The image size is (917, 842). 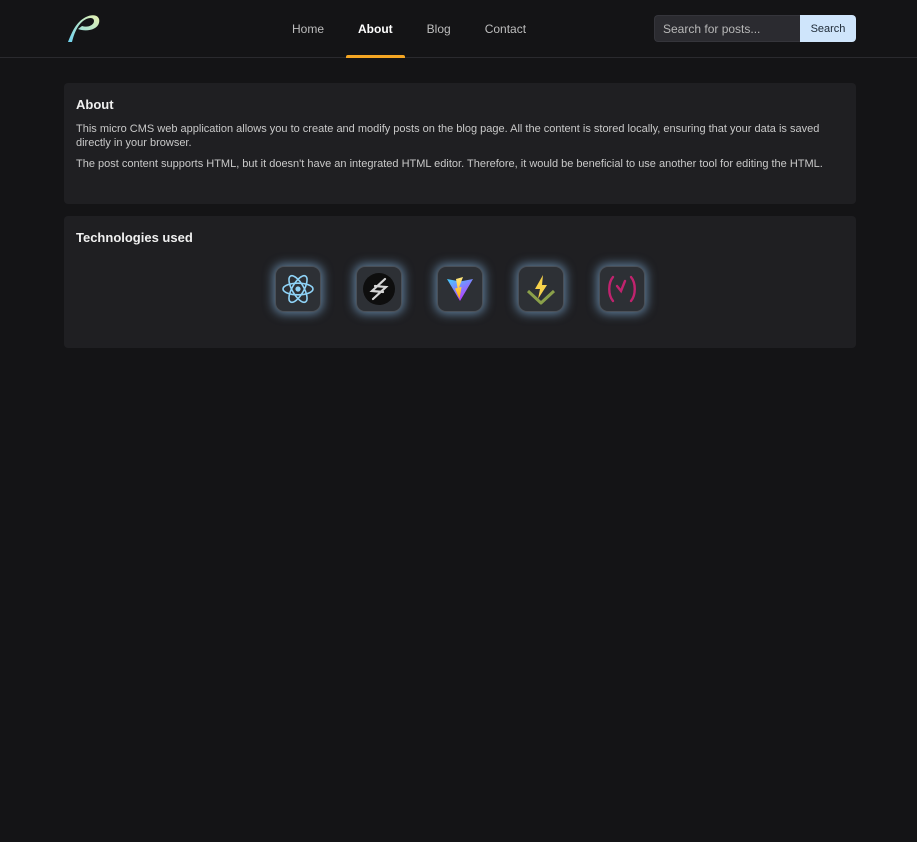 What do you see at coordinates (622, 289) in the screenshot?
I see `regex-icon` at bounding box center [622, 289].